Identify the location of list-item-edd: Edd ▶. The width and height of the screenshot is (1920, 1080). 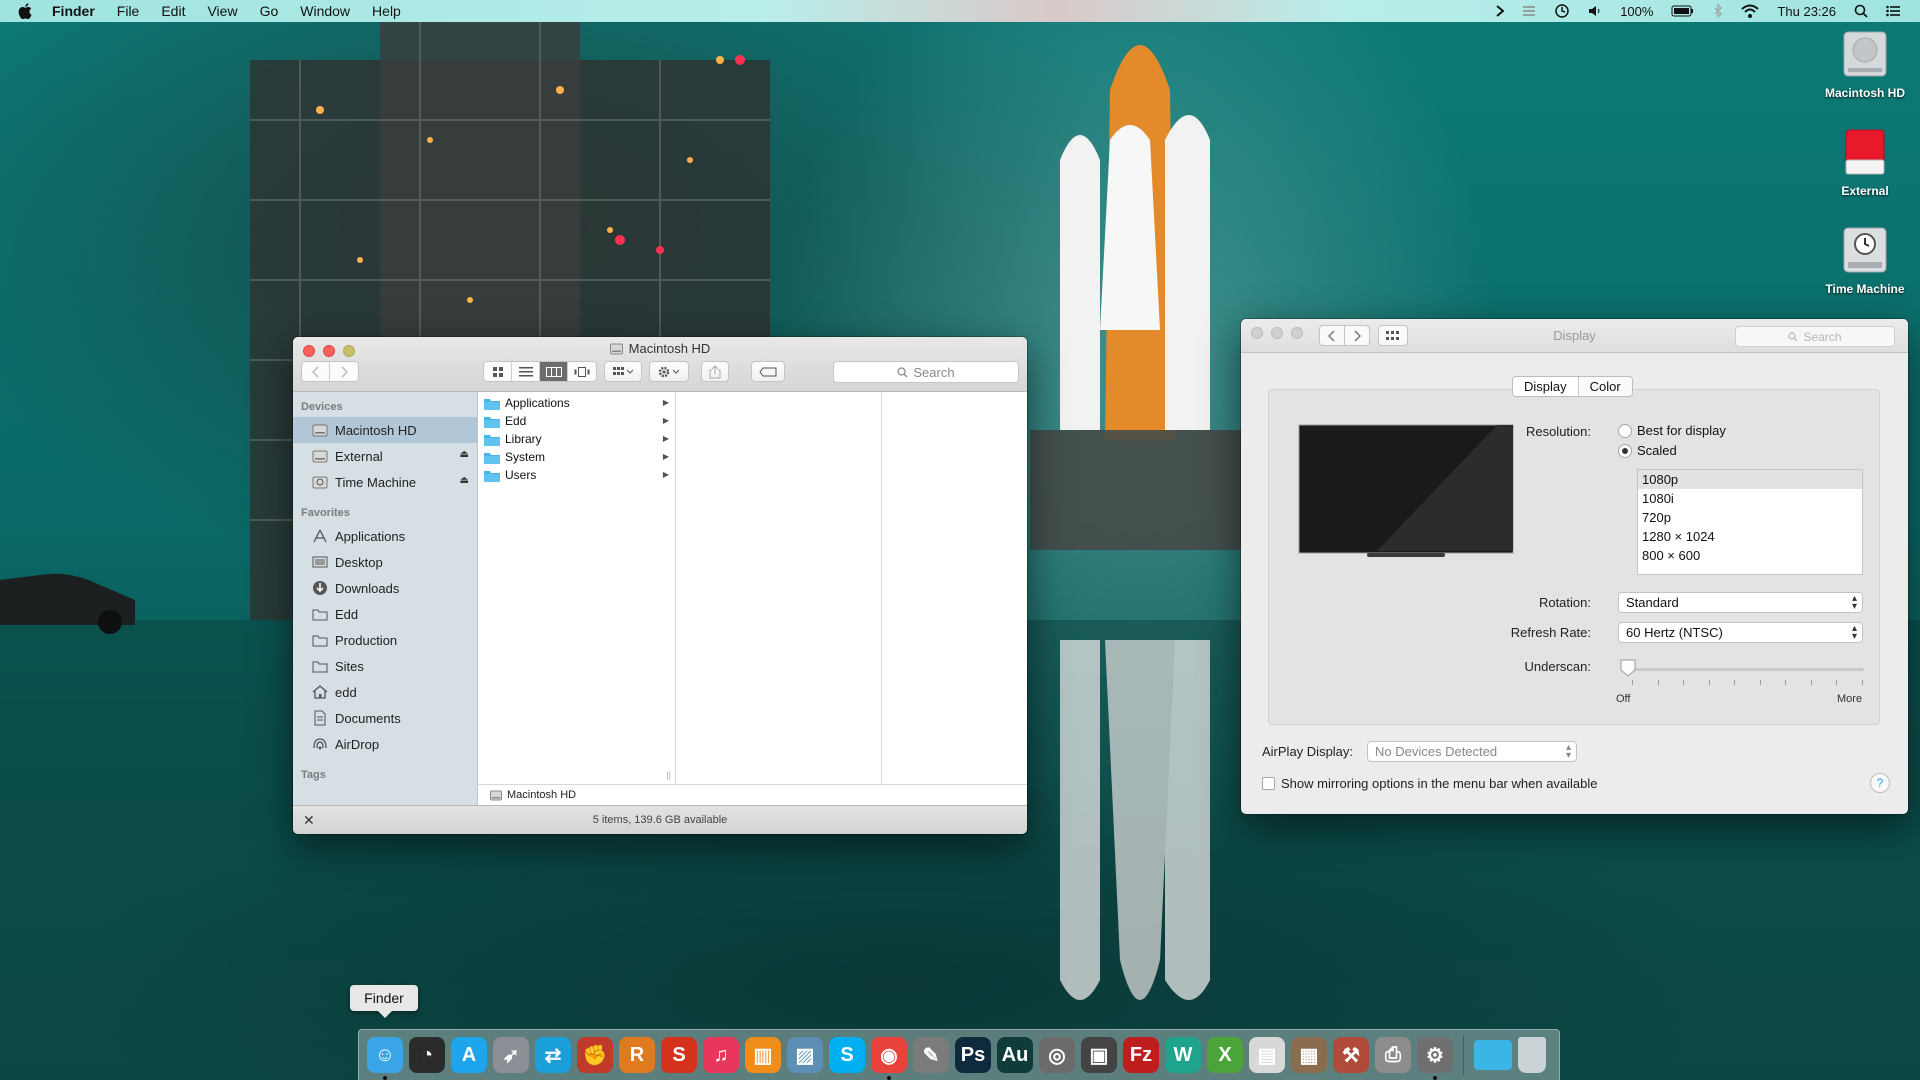
(576, 421).